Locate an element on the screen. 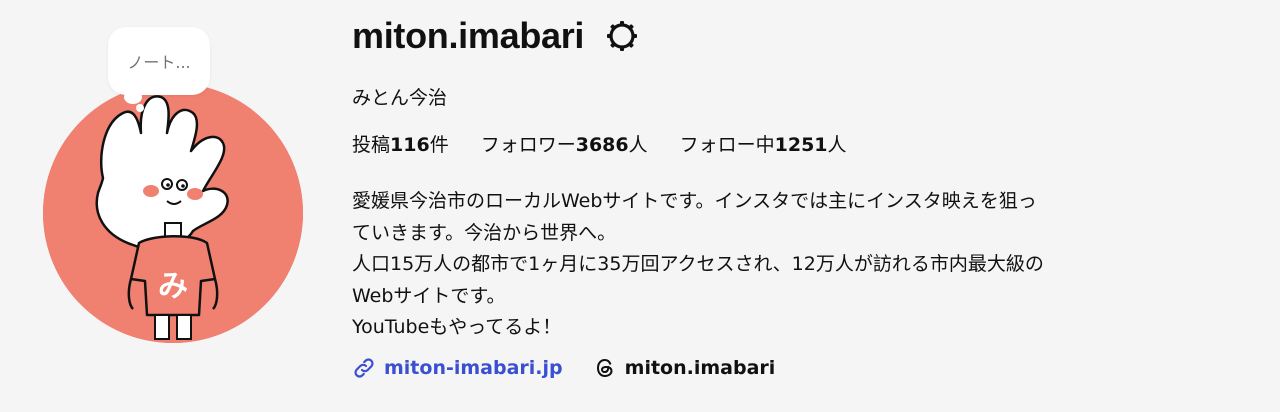  following-unit: 人 is located at coordinates (837, 145).